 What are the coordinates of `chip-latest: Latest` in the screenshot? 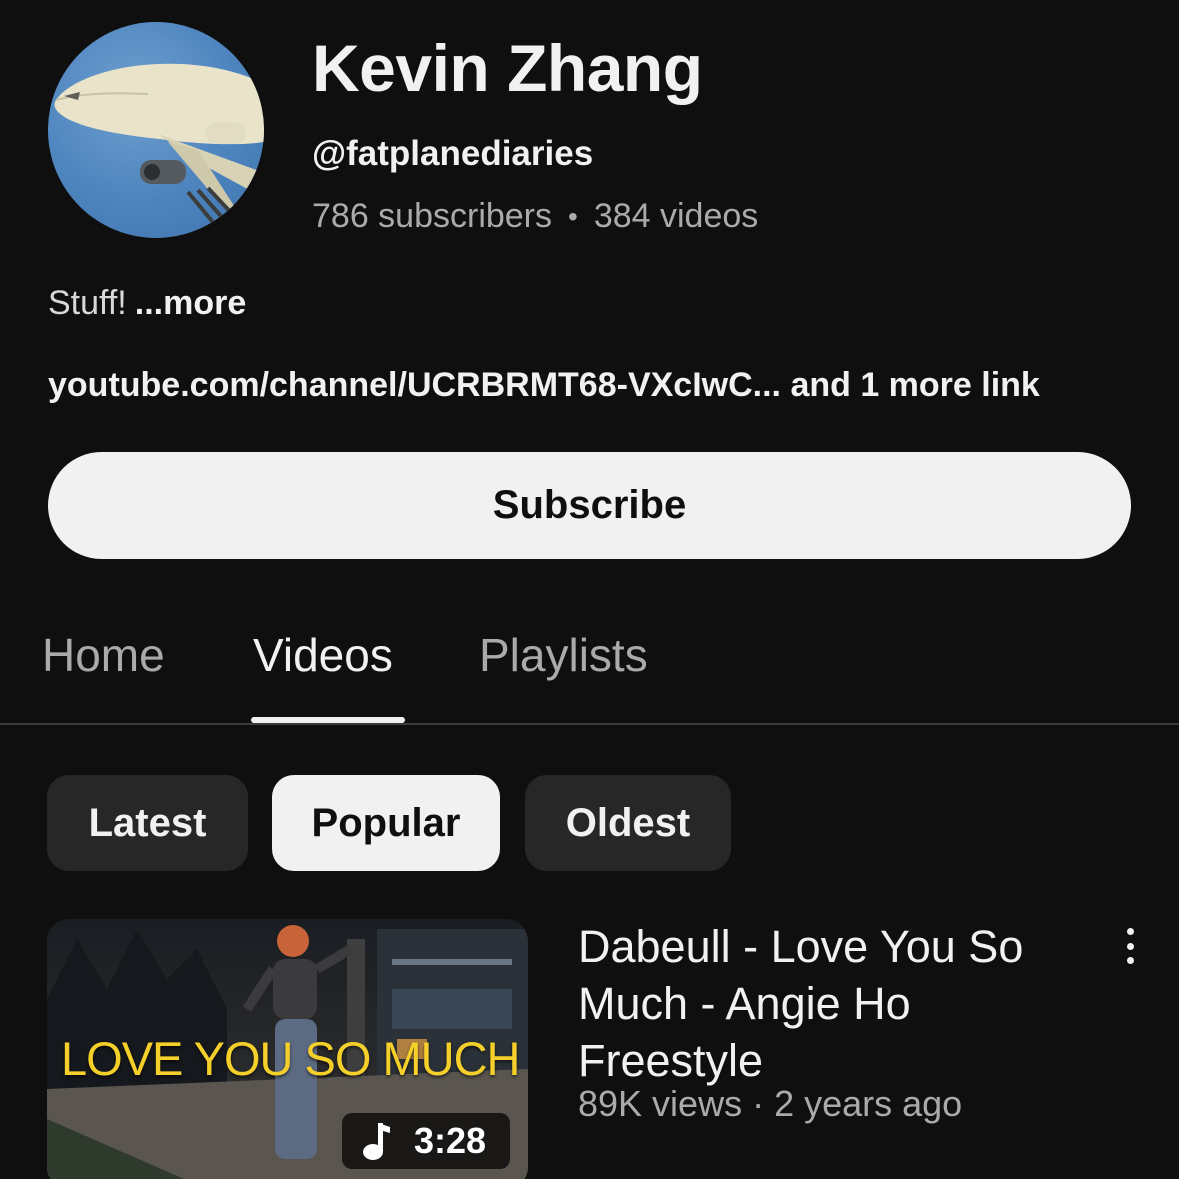 It's located at (147, 823).